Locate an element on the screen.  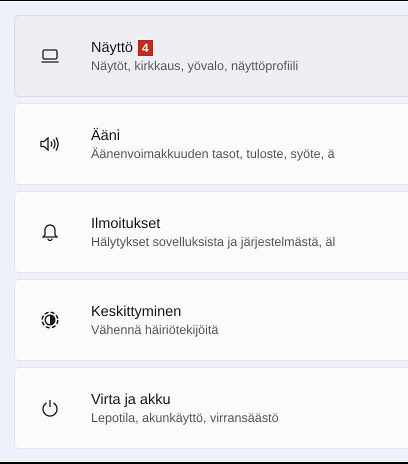
power-icon is located at coordinates (50, 408).